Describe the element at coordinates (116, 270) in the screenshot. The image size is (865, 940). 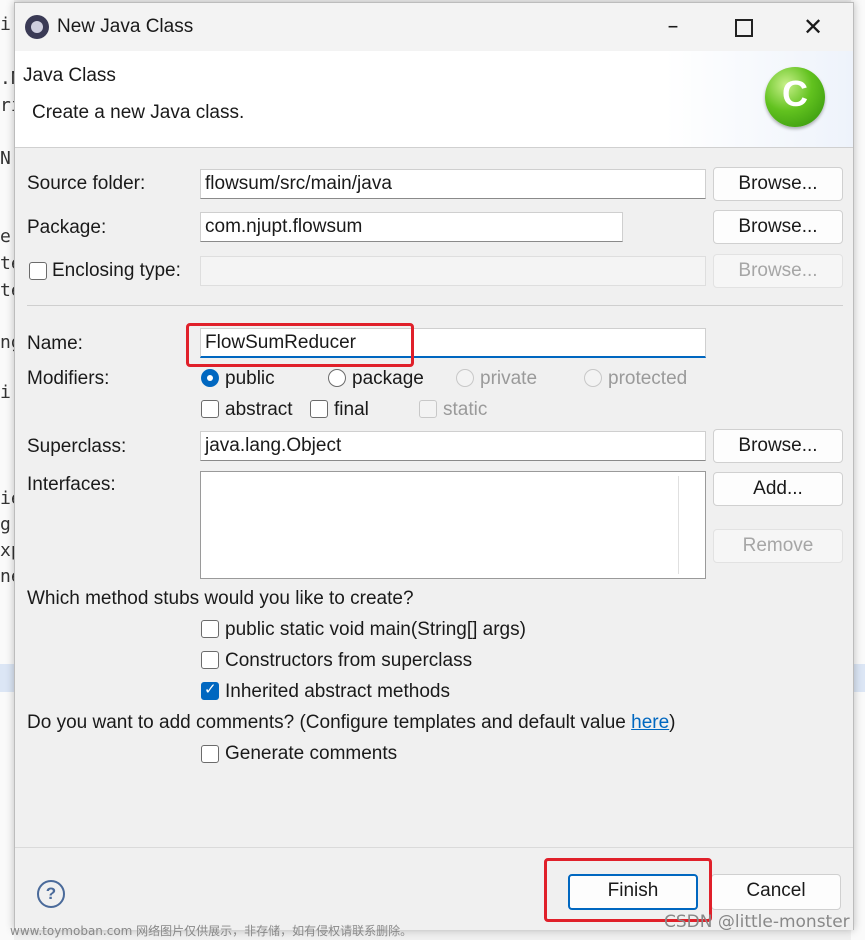
I see `enclosing-type-label: Enclosing type:` at that location.